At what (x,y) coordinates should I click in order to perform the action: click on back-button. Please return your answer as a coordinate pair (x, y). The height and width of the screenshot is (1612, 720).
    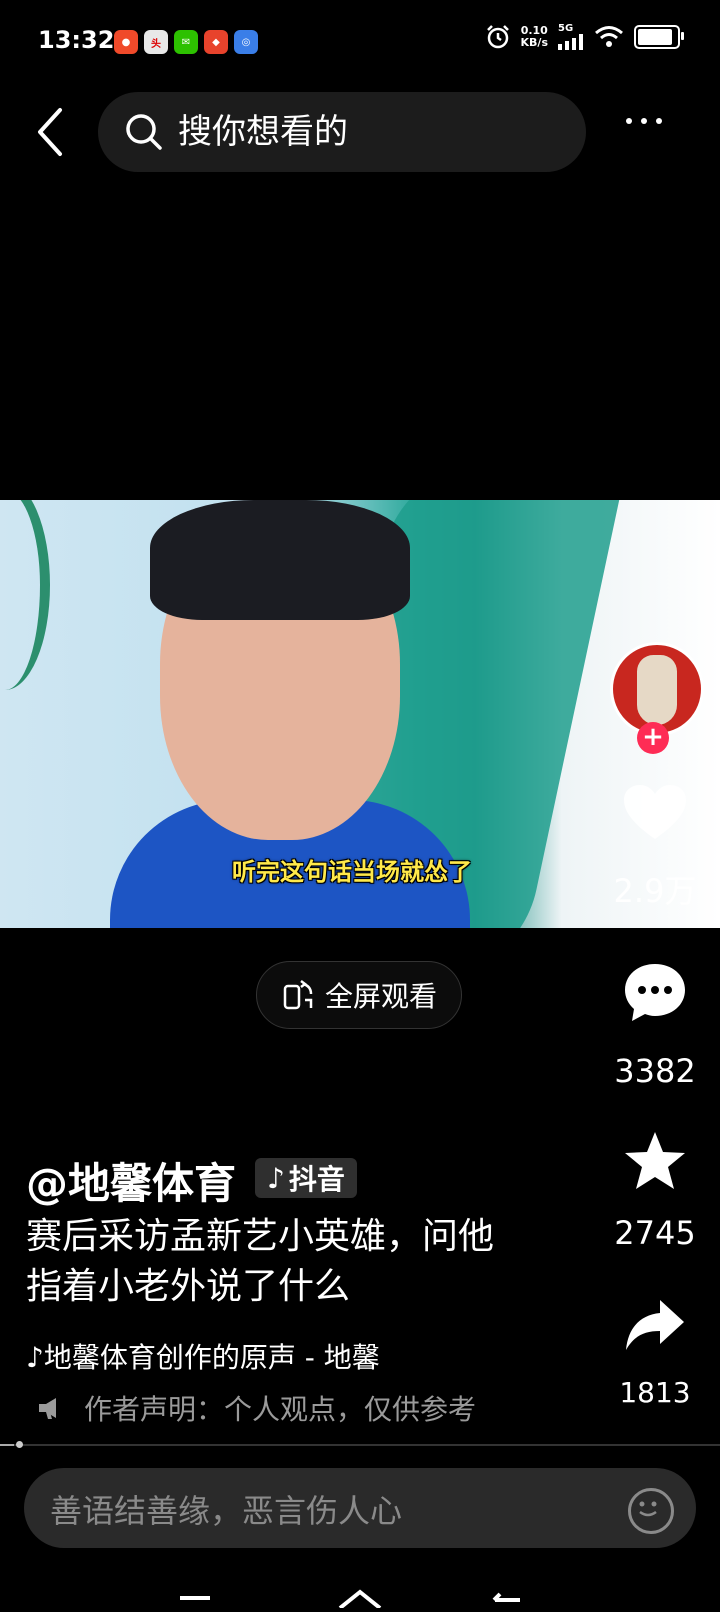
    Looking at the image, I should click on (52, 134).